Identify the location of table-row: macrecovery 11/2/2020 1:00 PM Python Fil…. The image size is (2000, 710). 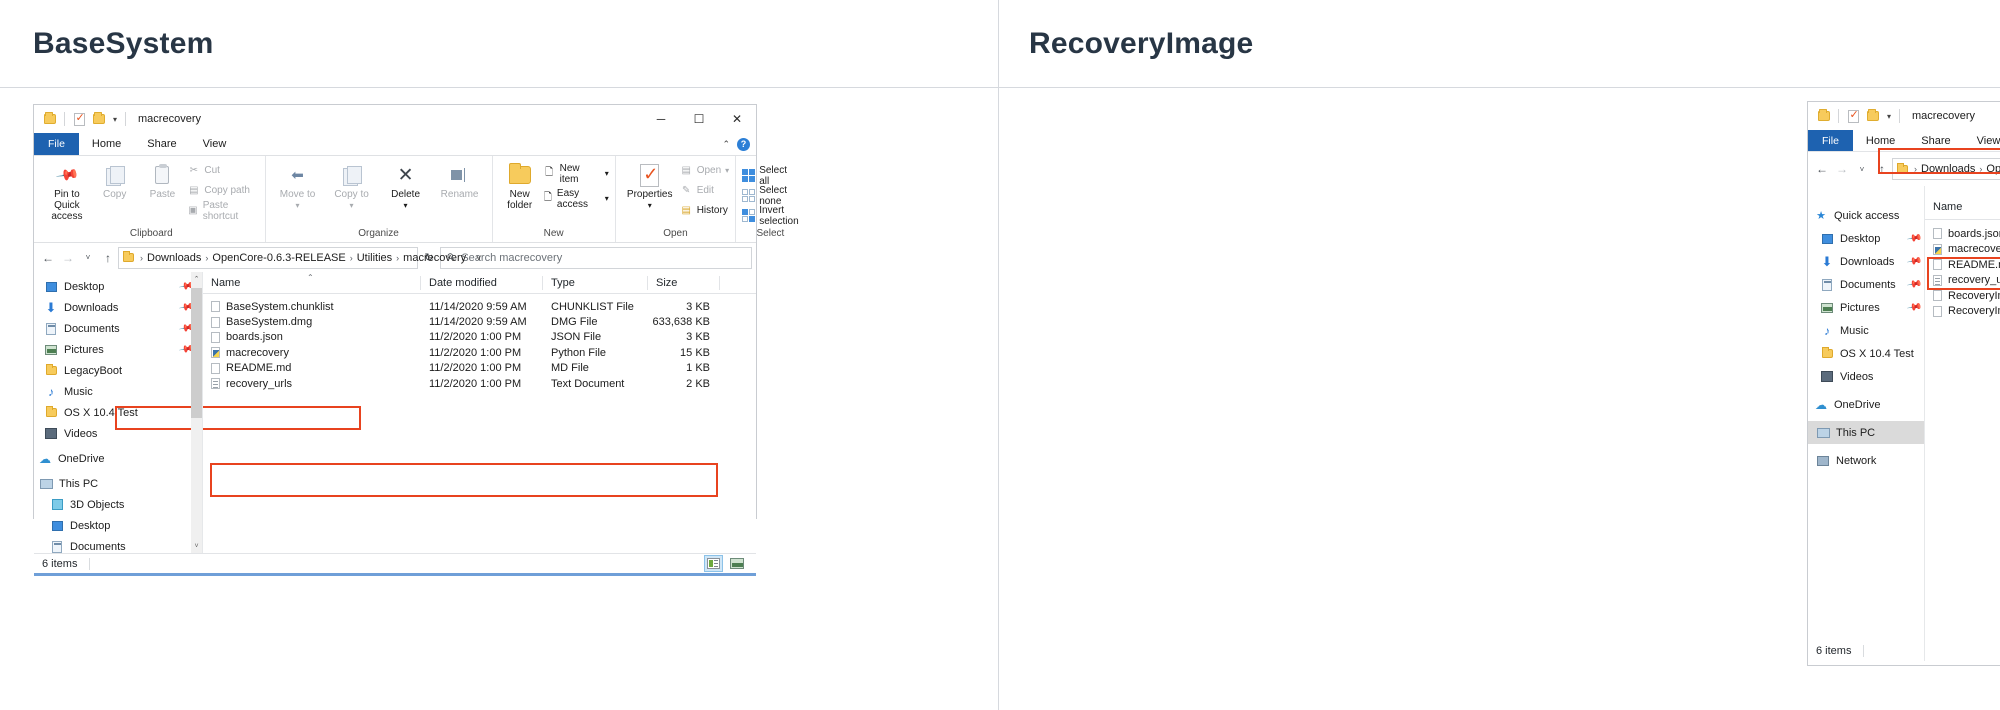
(479, 352).